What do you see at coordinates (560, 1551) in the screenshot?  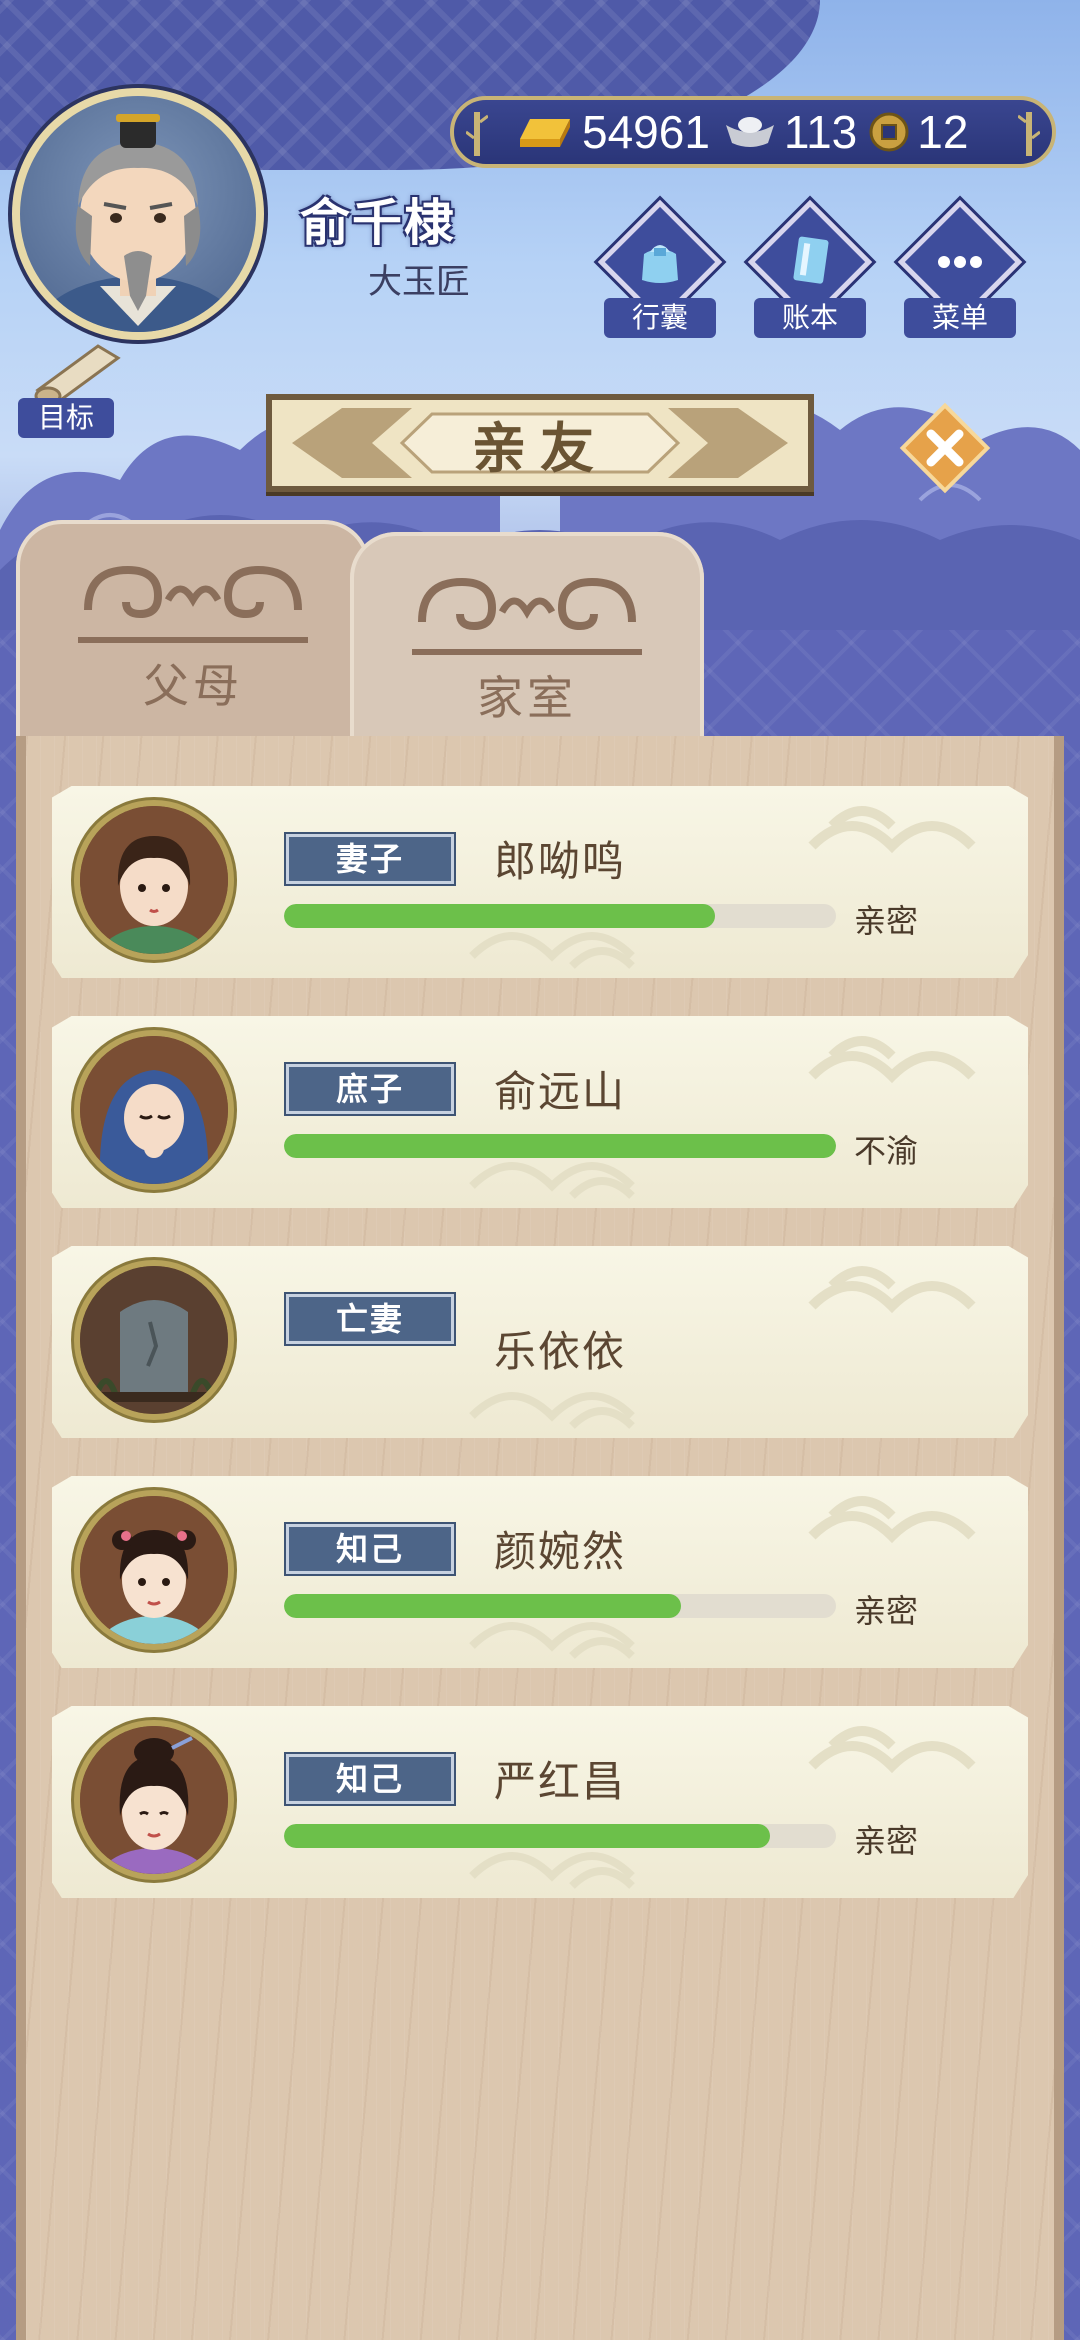 I see `relation-name: 颜婉然` at bounding box center [560, 1551].